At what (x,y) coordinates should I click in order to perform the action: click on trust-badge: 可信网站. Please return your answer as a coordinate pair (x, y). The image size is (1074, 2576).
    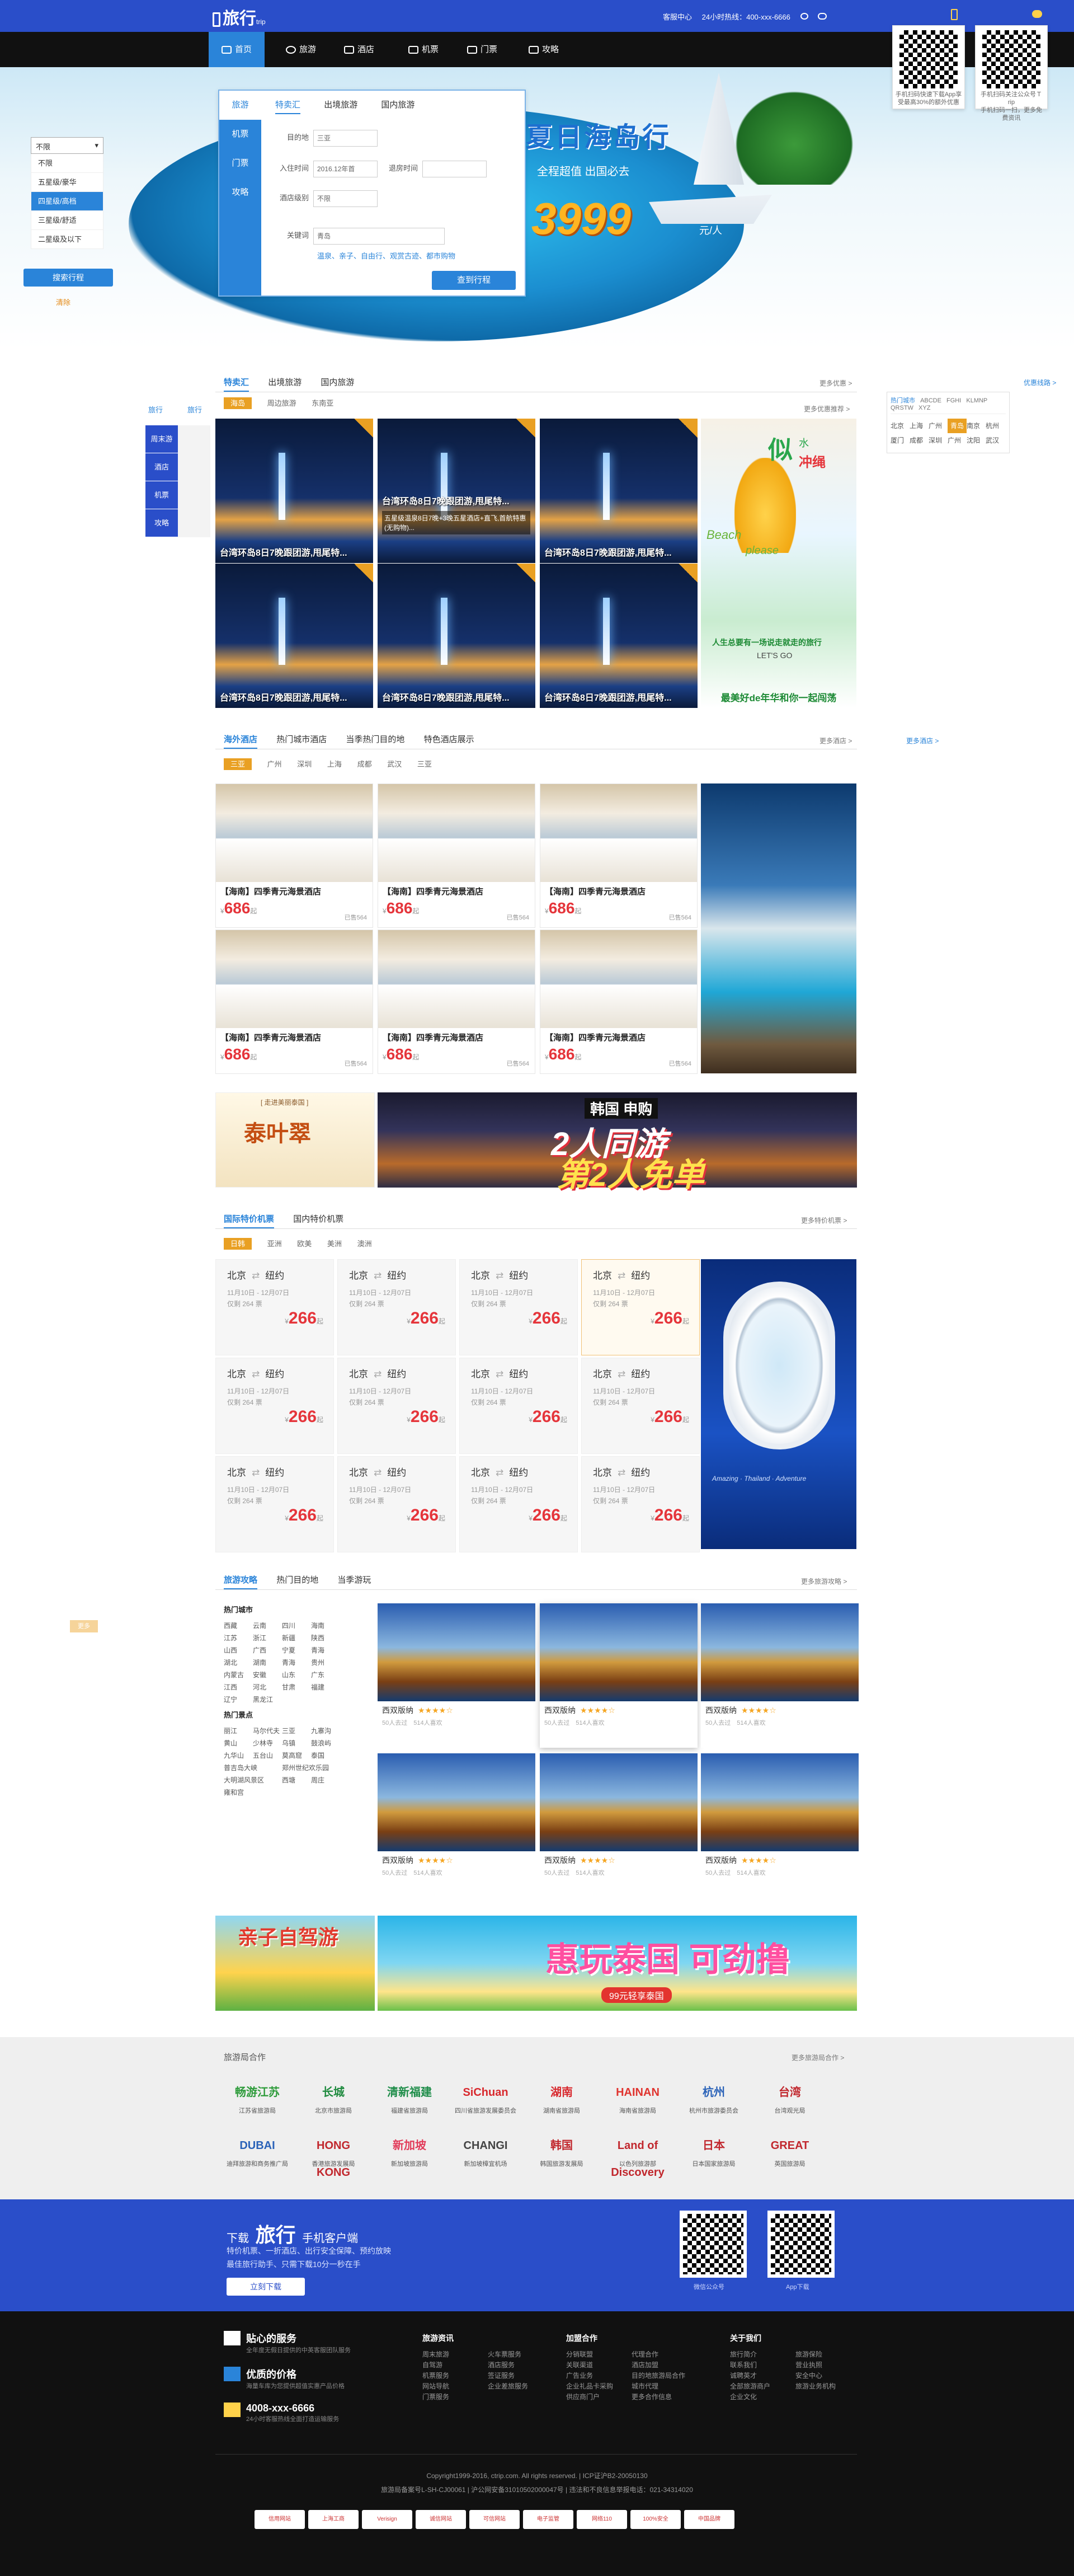
    Looking at the image, I should click on (494, 2519).